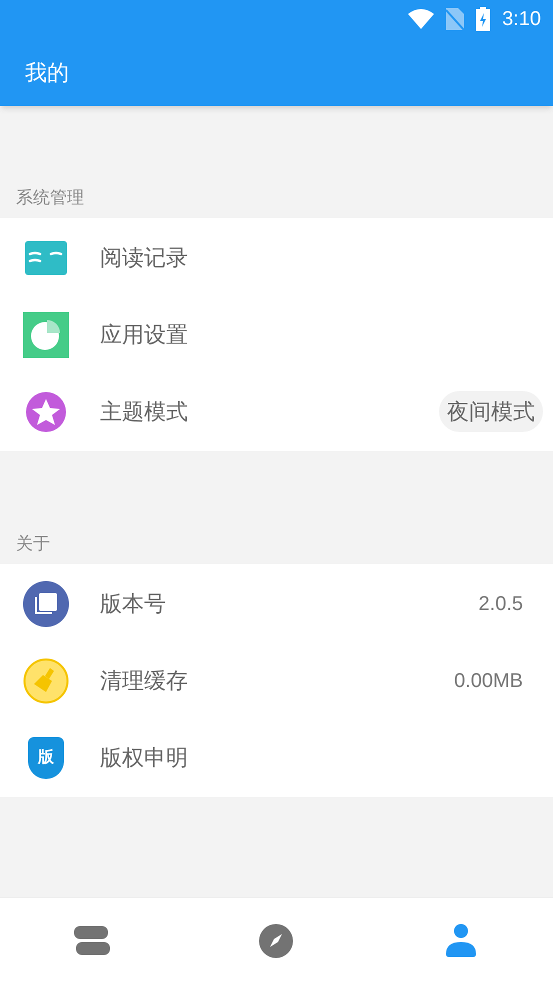  What do you see at coordinates (144, 258) in the screenshot?
I see `item-label: 阅读记录` at bounding box center [144, 258].